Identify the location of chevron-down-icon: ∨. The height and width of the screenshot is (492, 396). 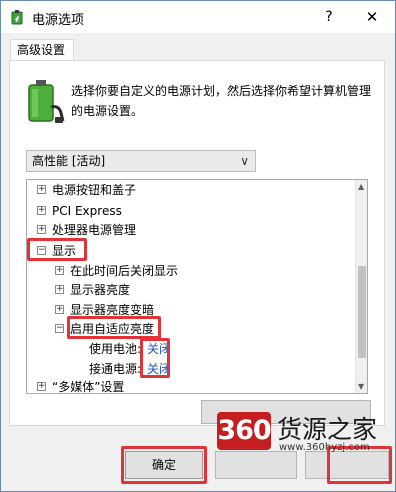
(244, 161).